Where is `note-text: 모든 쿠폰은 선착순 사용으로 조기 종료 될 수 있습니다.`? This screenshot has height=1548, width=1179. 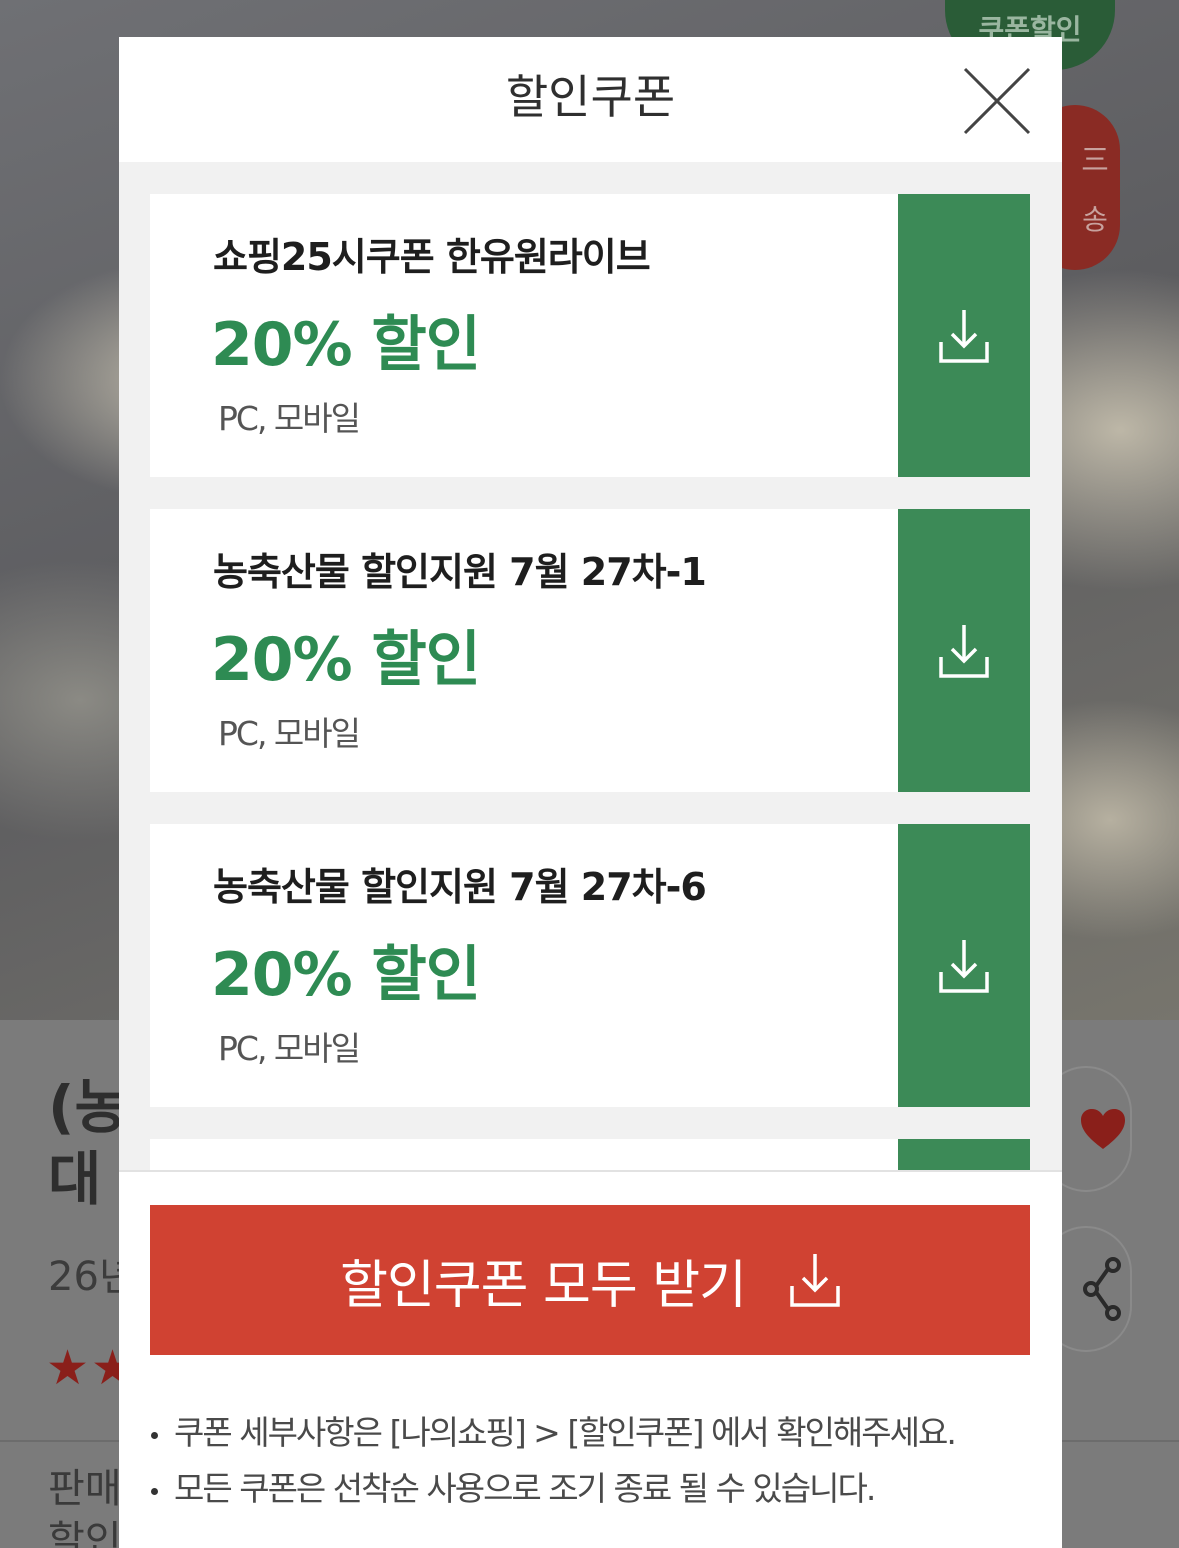 note-text: 모든 쿠폰은 선착순 사용으로 조기 종료 될 수 있습니다. is located at coordinates (525, 1488).